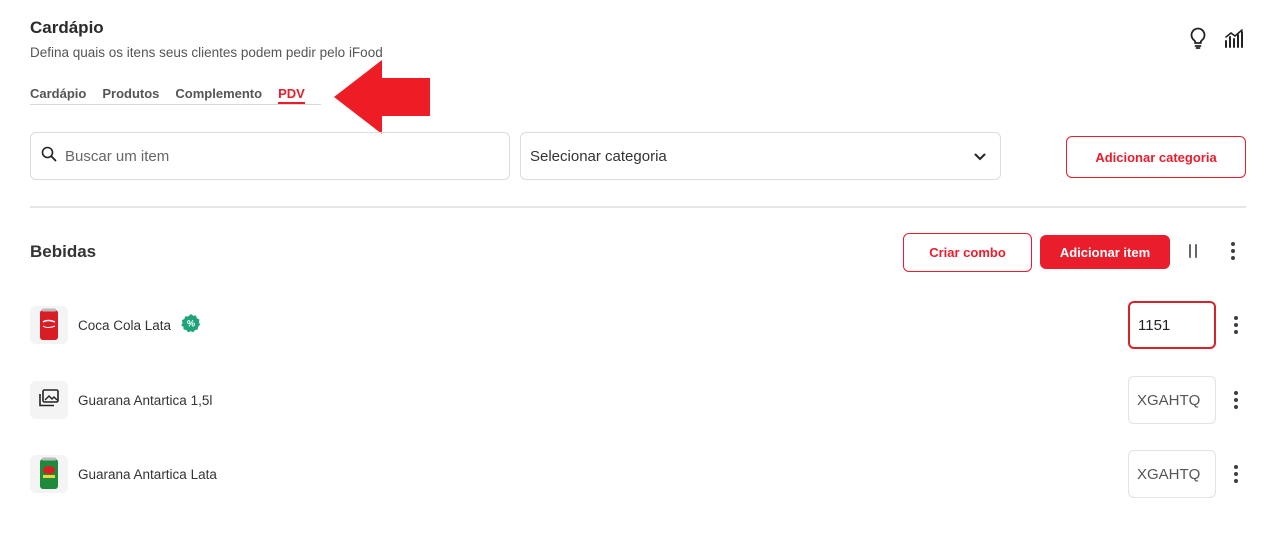 This screenshot has height=533, width=1275. What do you see at coordinates (638, 207) in the screenshot?
I see `divider` at bounding box center [638, 207].